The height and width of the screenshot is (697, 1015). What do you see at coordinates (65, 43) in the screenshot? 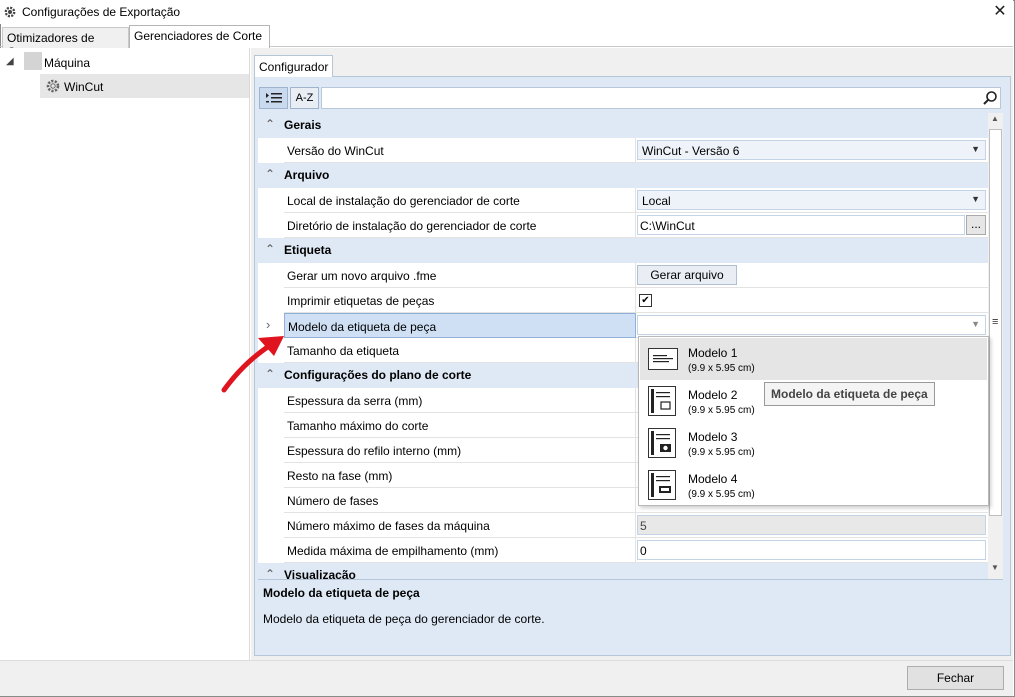
I see `tab-otimizadores: Otimizadores de Corte` at bounding box center [65, 43].